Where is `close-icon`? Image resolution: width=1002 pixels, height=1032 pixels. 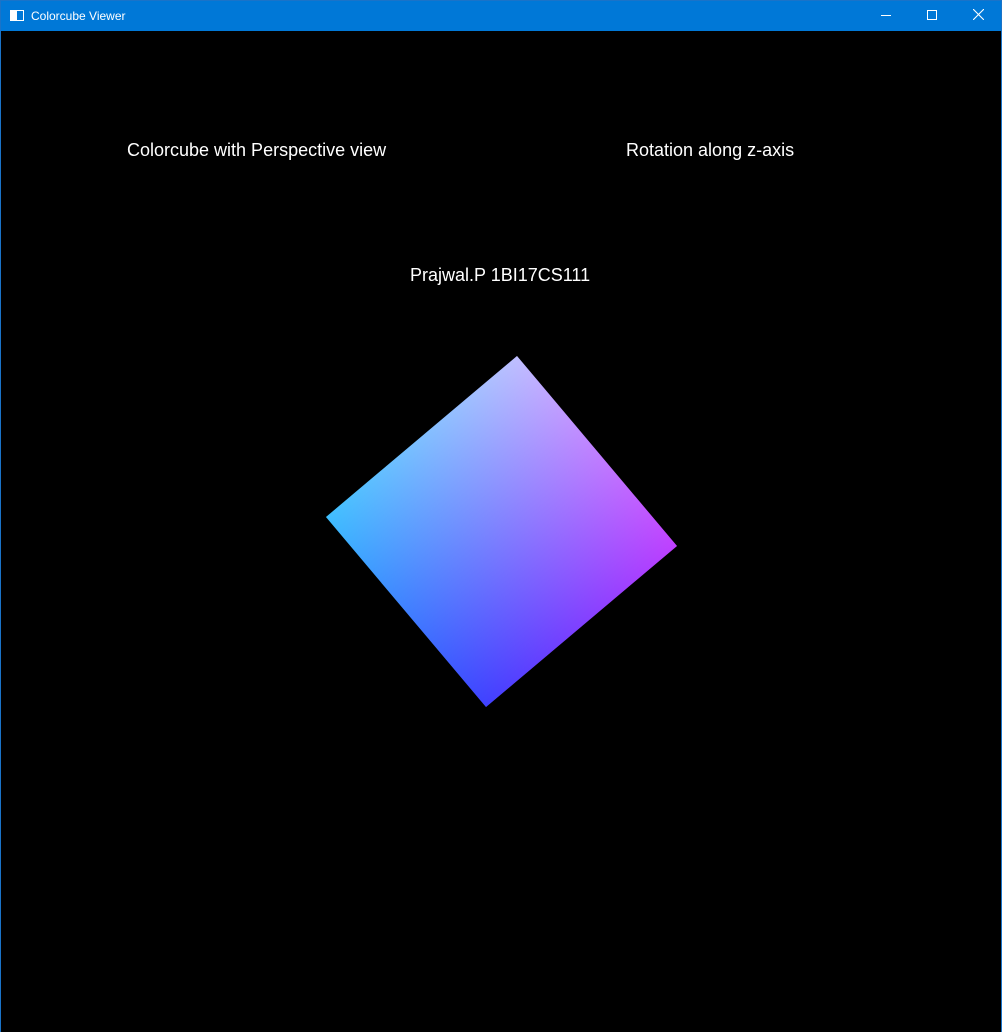 close-icon is located at coordinates (978, 15).